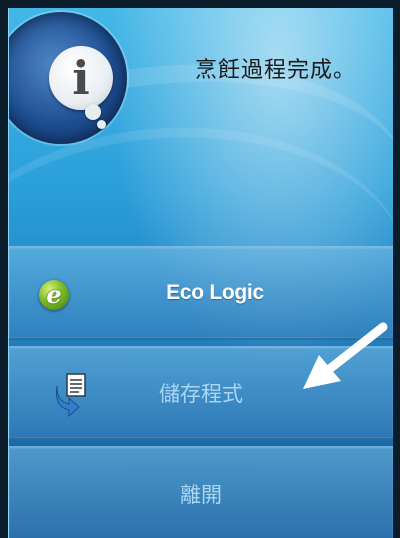 The width and height of the screenshot is (400, 538). Describe the element at coordinates (276, 70) in the screenshot. I see `status-message: 烹飪過程完成。` at that location.